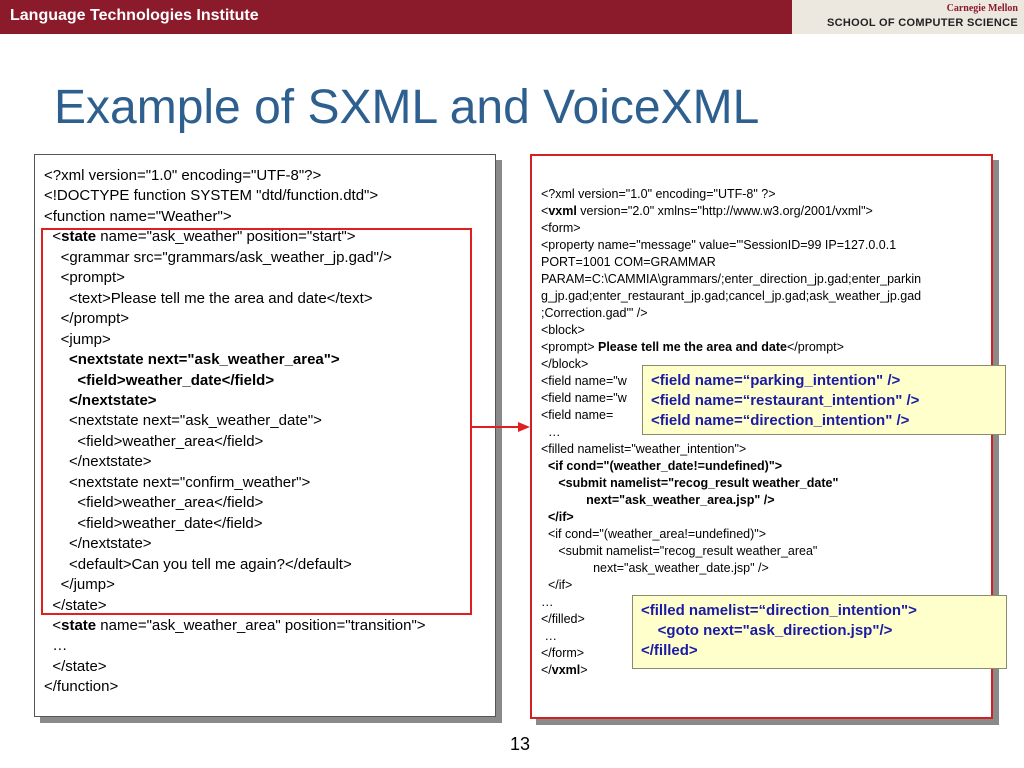  Describe the element at coordinates (183, 175) in the screenshot. I see `code-text: <?xml version="1.0" encoding="UTF-8"?>` at that location.